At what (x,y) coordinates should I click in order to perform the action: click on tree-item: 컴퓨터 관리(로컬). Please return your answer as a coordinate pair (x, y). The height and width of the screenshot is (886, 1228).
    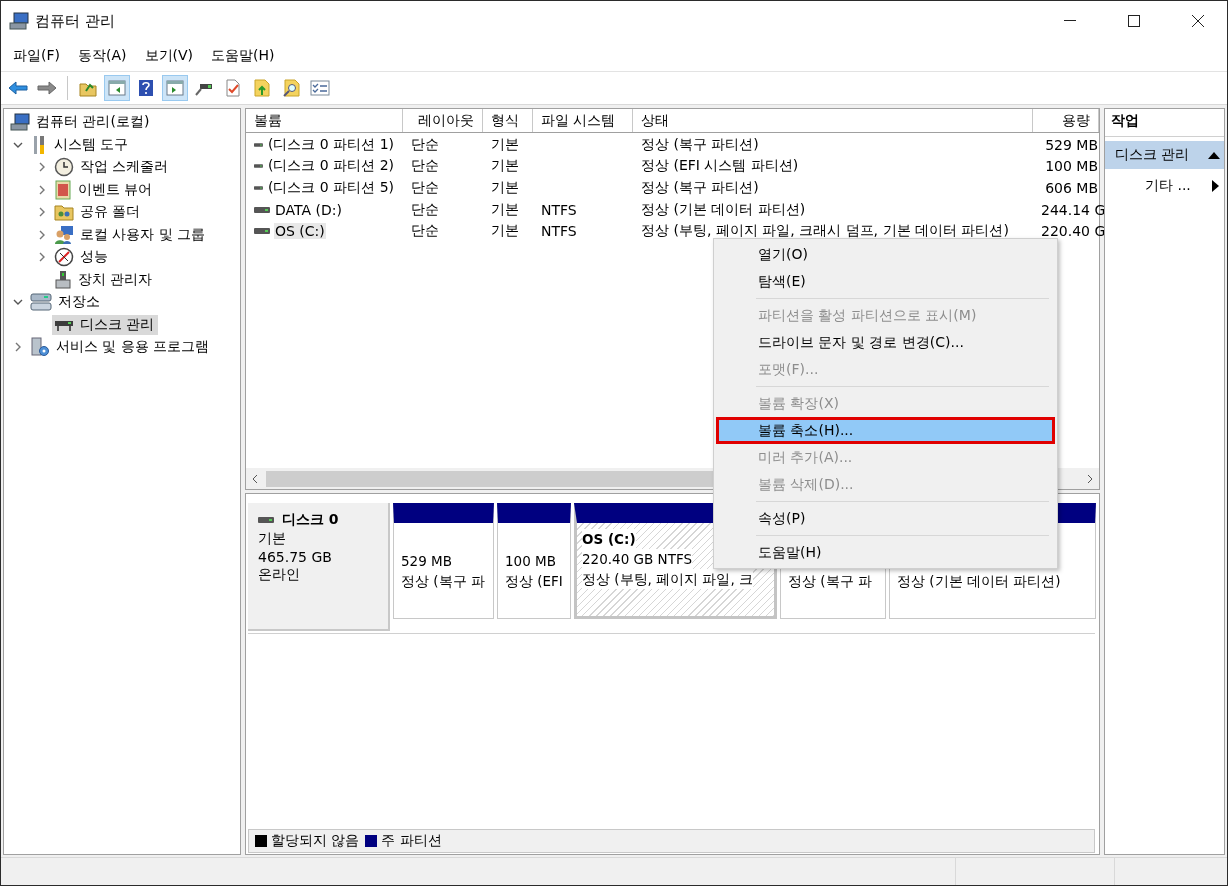
    Looking at the image, I should click on (81, 122).